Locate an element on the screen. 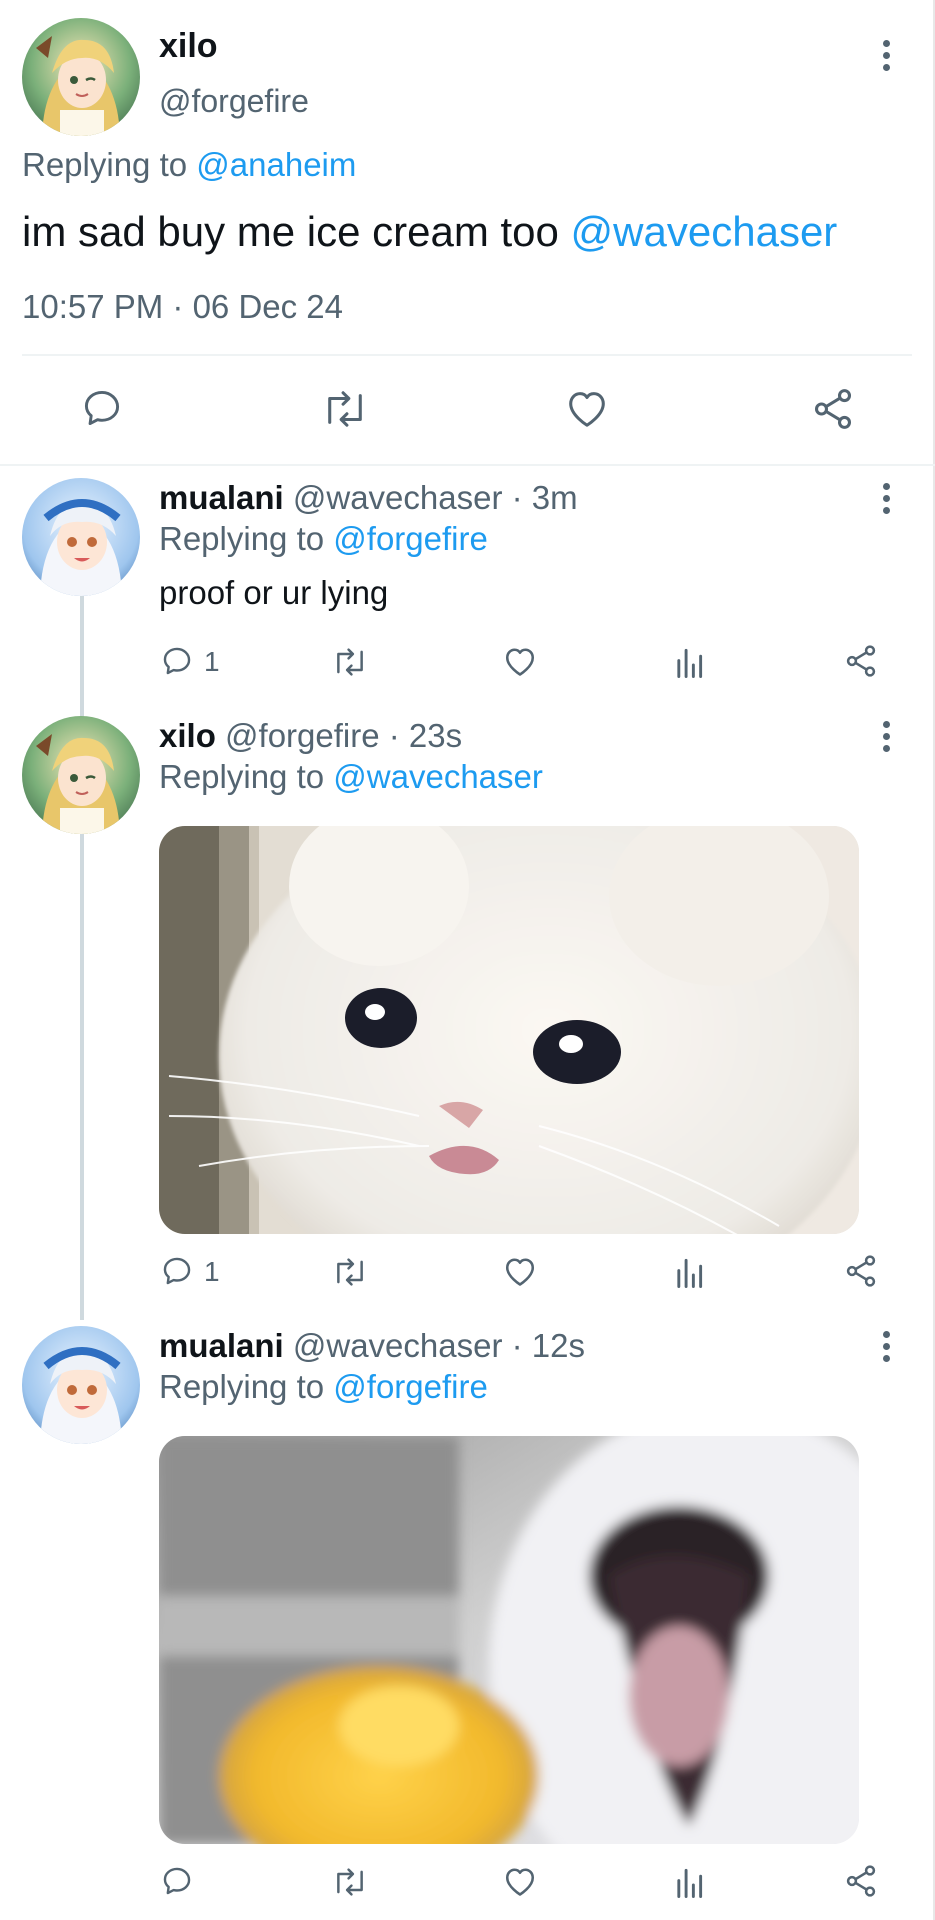 This screenshot has height=1920, width=935. tweet-mention: @wavechaser is located at coordinates (704, 231).